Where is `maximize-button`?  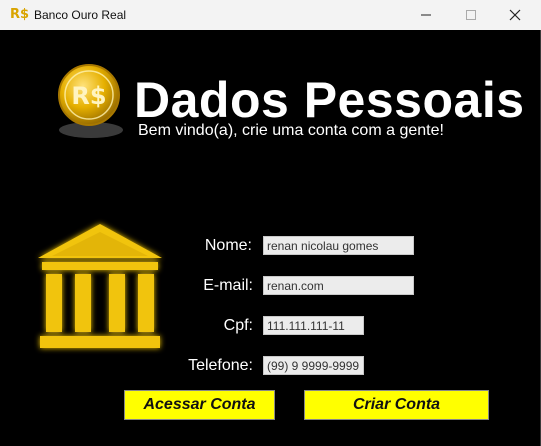
maximize-button is located at coordinates (471, 15).